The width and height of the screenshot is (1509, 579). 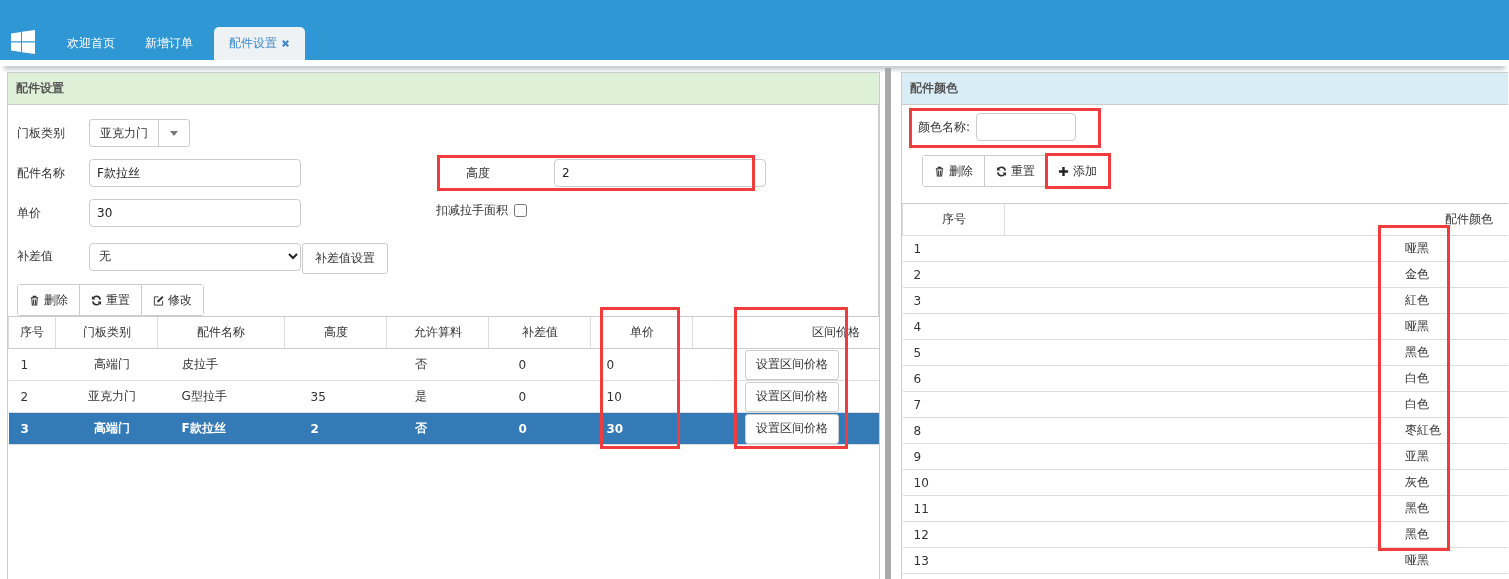 What do you see at coordinates (478, 173) in the screenshot?
I see `field-label: 高度` at bounding box center [478, 173].